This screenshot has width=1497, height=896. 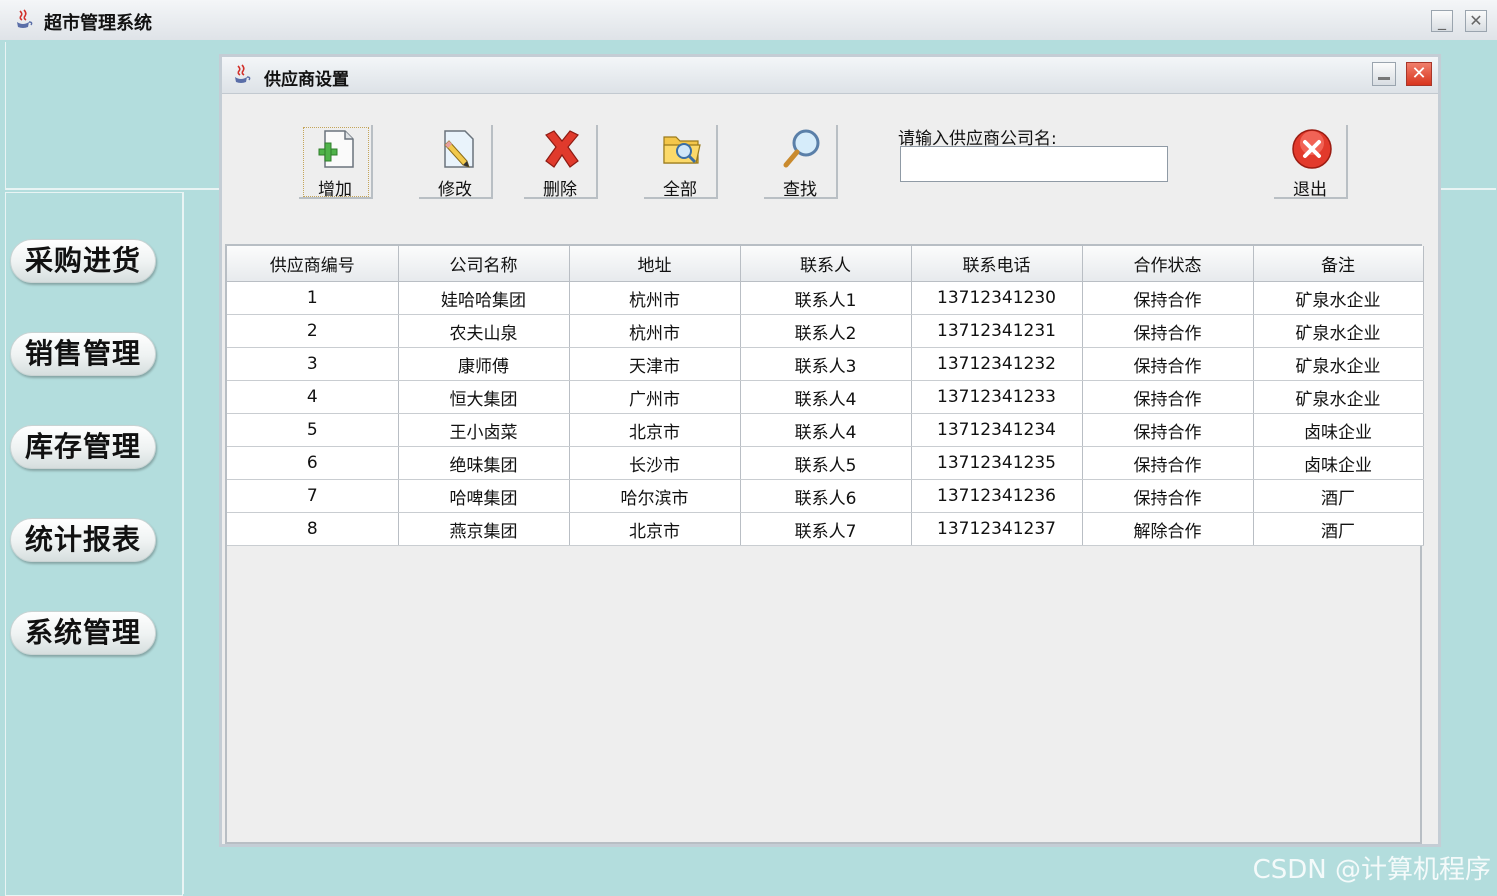 What do you see at coordinates (997, 529) in the screenshot?
I see `table-cell: 13712341237` at bounding box center [997, 529].